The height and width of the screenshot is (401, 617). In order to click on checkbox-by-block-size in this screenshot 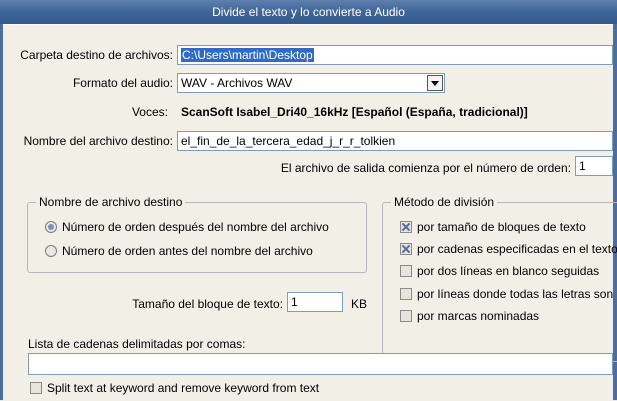, I will do `click(406, 227)`.